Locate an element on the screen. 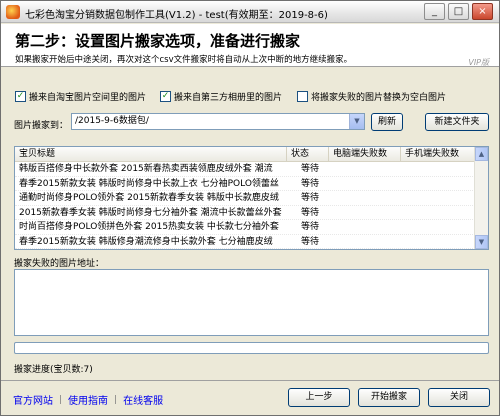 The image size is (500, 416). footer-links: 官方网站 | 使用指南 | 在线客服 is located at coordinates (88, 400).